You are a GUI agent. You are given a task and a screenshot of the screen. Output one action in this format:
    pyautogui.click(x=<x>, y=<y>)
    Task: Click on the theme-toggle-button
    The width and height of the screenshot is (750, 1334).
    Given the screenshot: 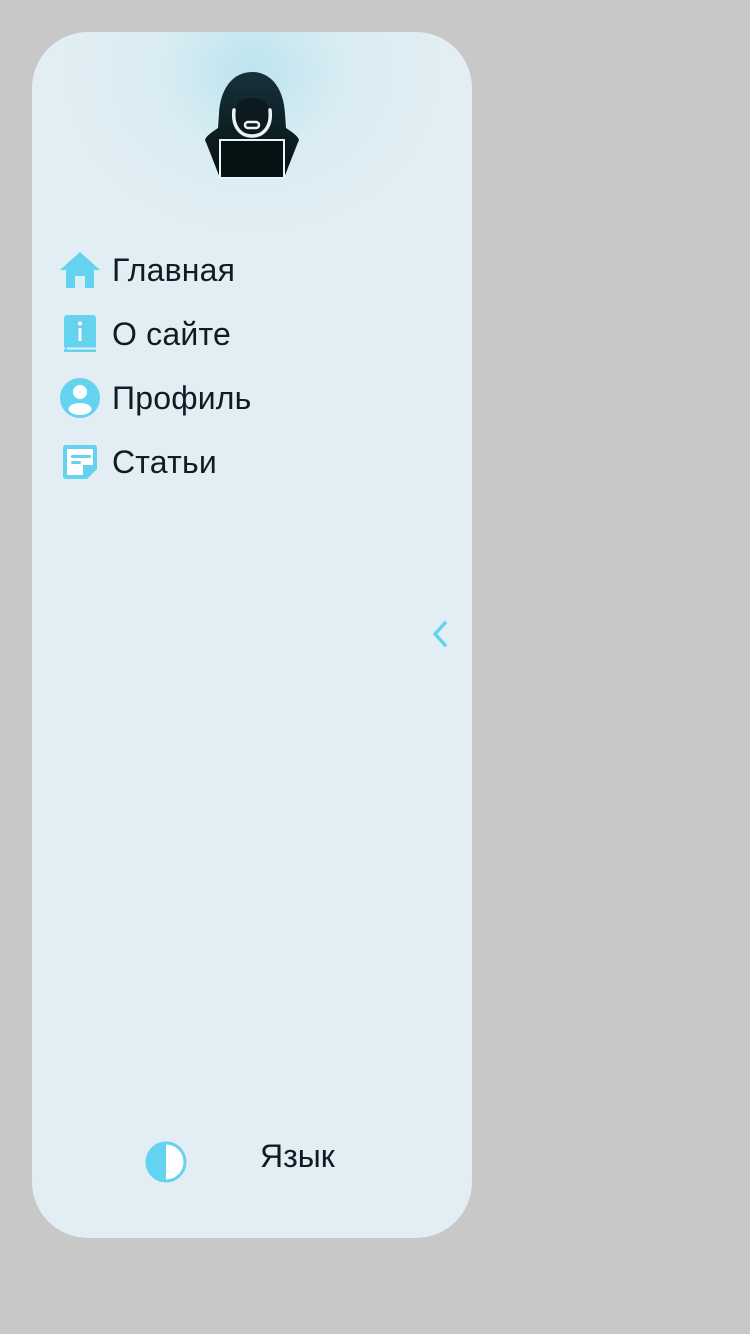 What is the action you would take?
    pyautogui.click(x=166, y=1162)
    